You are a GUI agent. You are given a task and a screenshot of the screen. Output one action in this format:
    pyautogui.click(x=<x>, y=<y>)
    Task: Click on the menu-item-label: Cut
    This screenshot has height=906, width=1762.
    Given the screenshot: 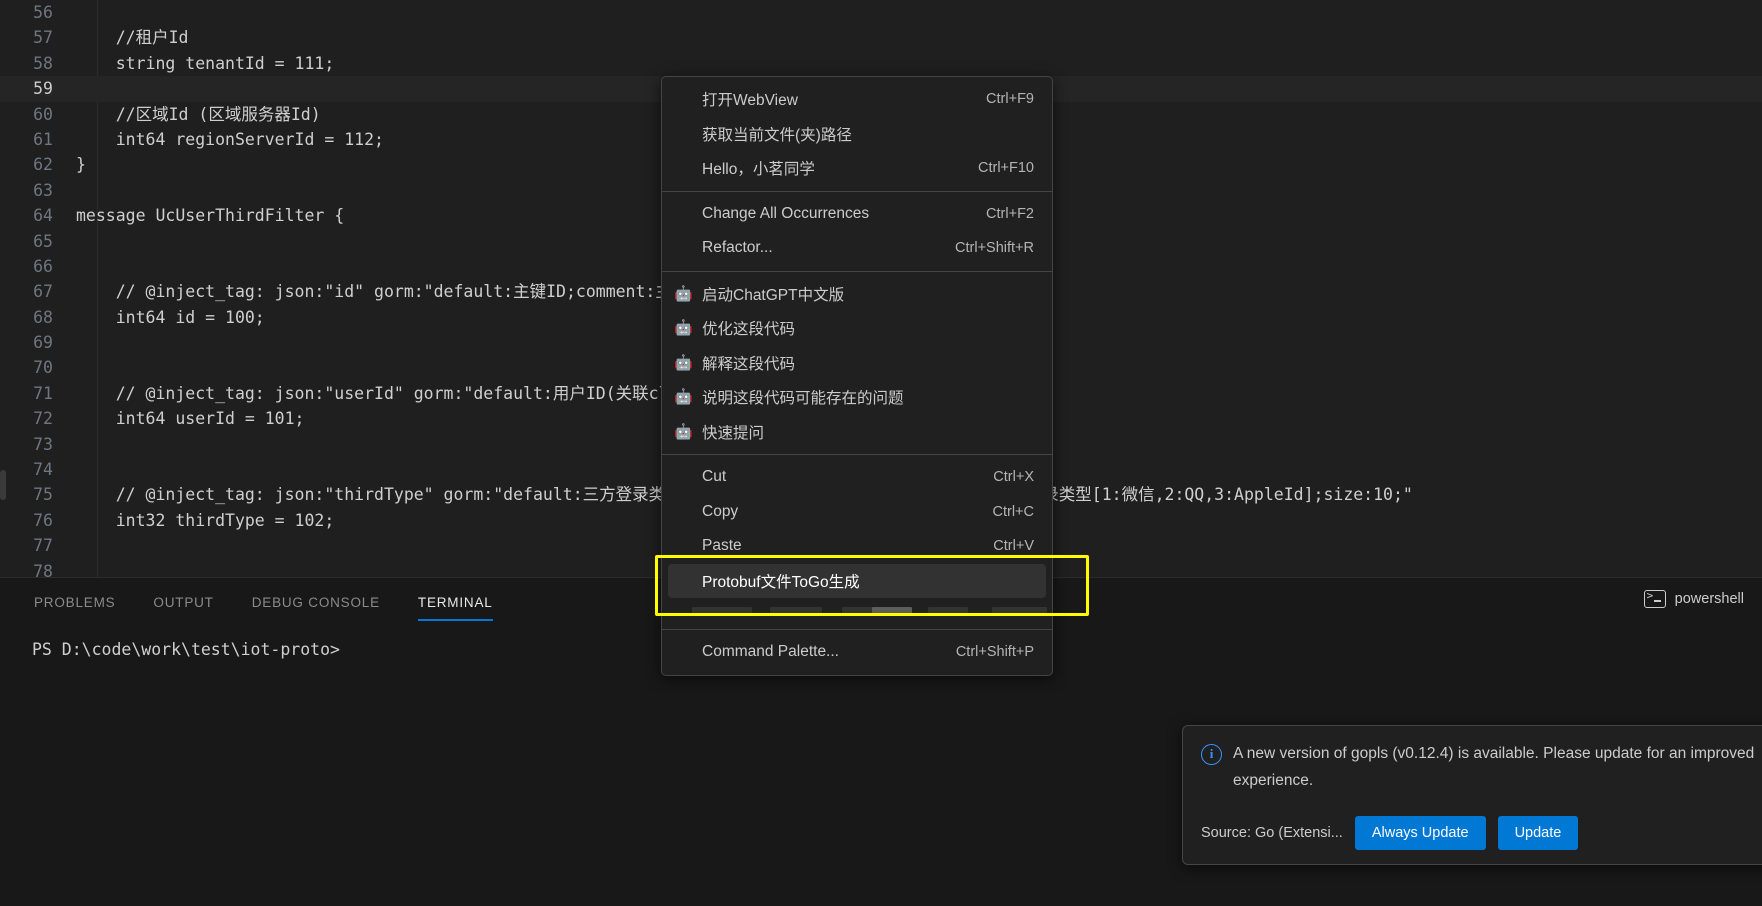 What is the action you would take?
    pyautogui.click(x=714, y=477)
    